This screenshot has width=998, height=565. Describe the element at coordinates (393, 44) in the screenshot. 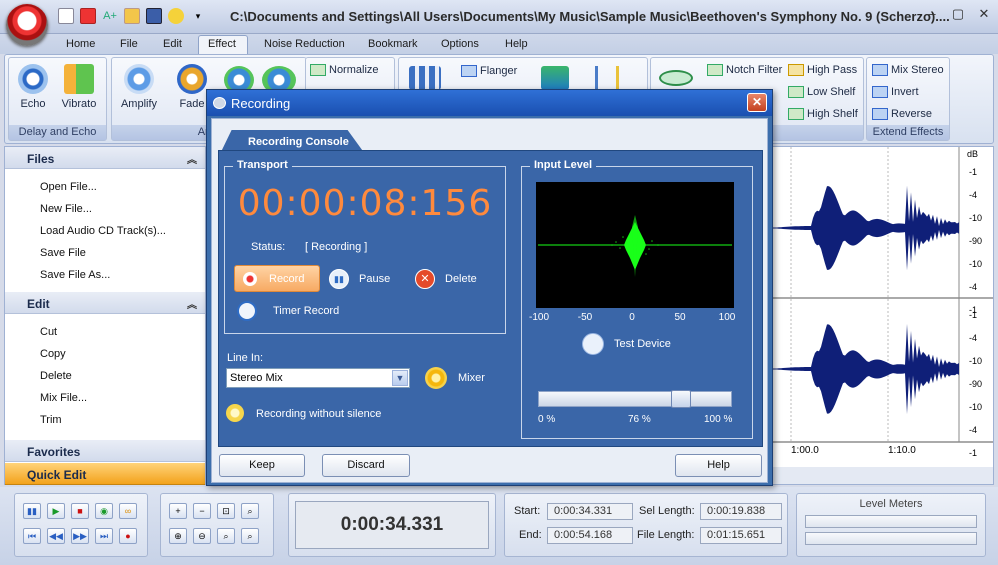

I see `tab-bookmark: Bookmark` at that location.